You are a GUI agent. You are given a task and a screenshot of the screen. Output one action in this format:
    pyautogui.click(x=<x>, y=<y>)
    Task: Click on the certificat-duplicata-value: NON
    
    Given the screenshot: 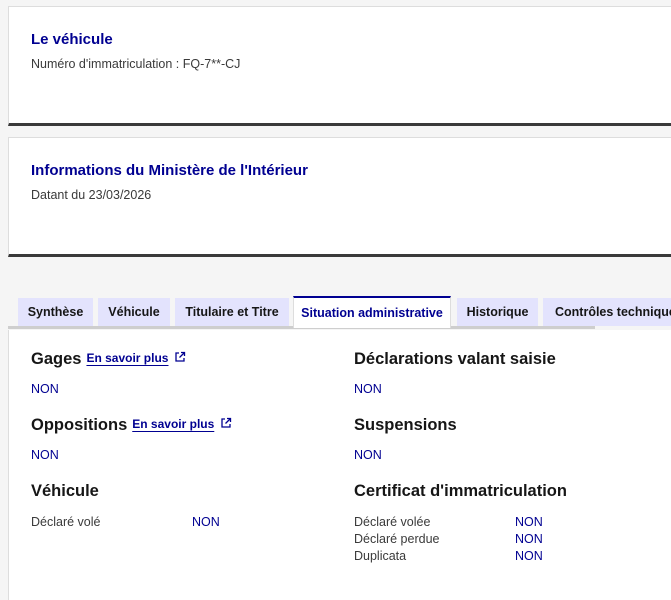 What is the action you would take?
    pyautogui.click(x=529, y=556)
    